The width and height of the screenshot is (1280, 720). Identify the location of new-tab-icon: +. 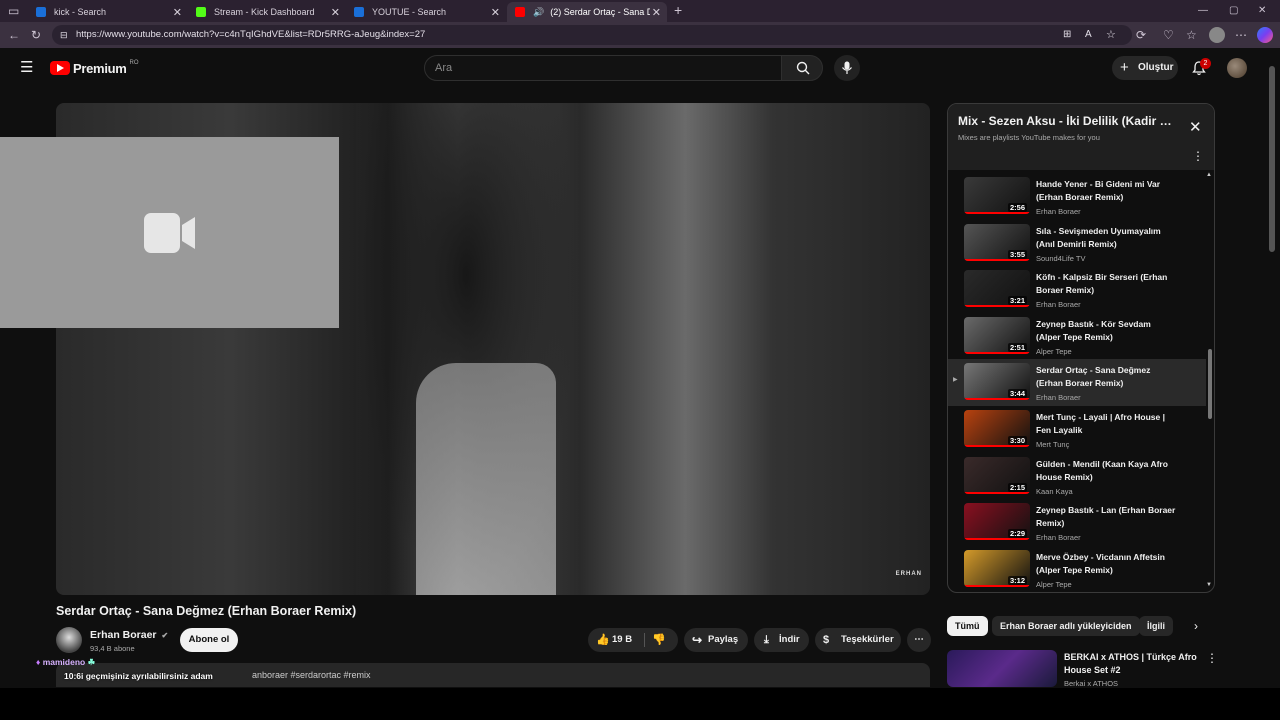
(678, 10).